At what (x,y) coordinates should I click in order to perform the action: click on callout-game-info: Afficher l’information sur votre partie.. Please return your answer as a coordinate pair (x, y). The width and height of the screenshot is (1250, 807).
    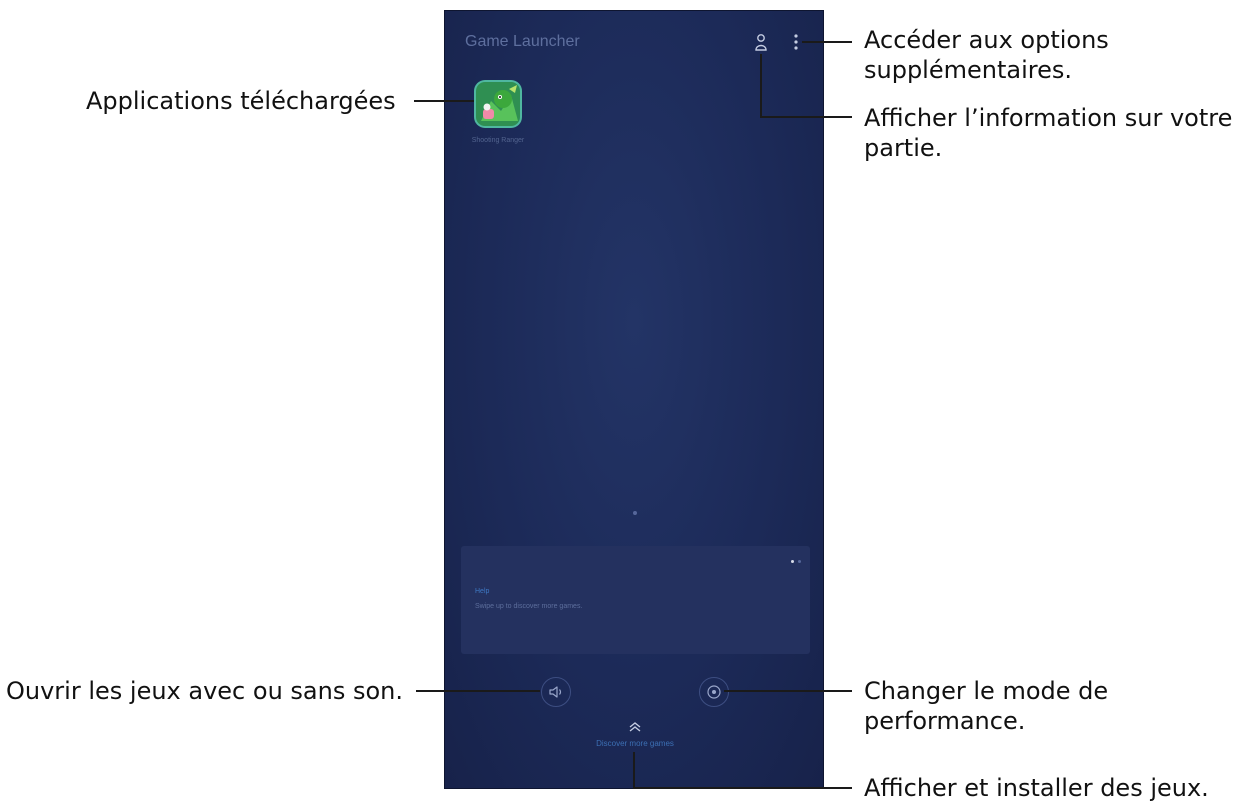
    Looking at the image, I should click on (1048, 133).